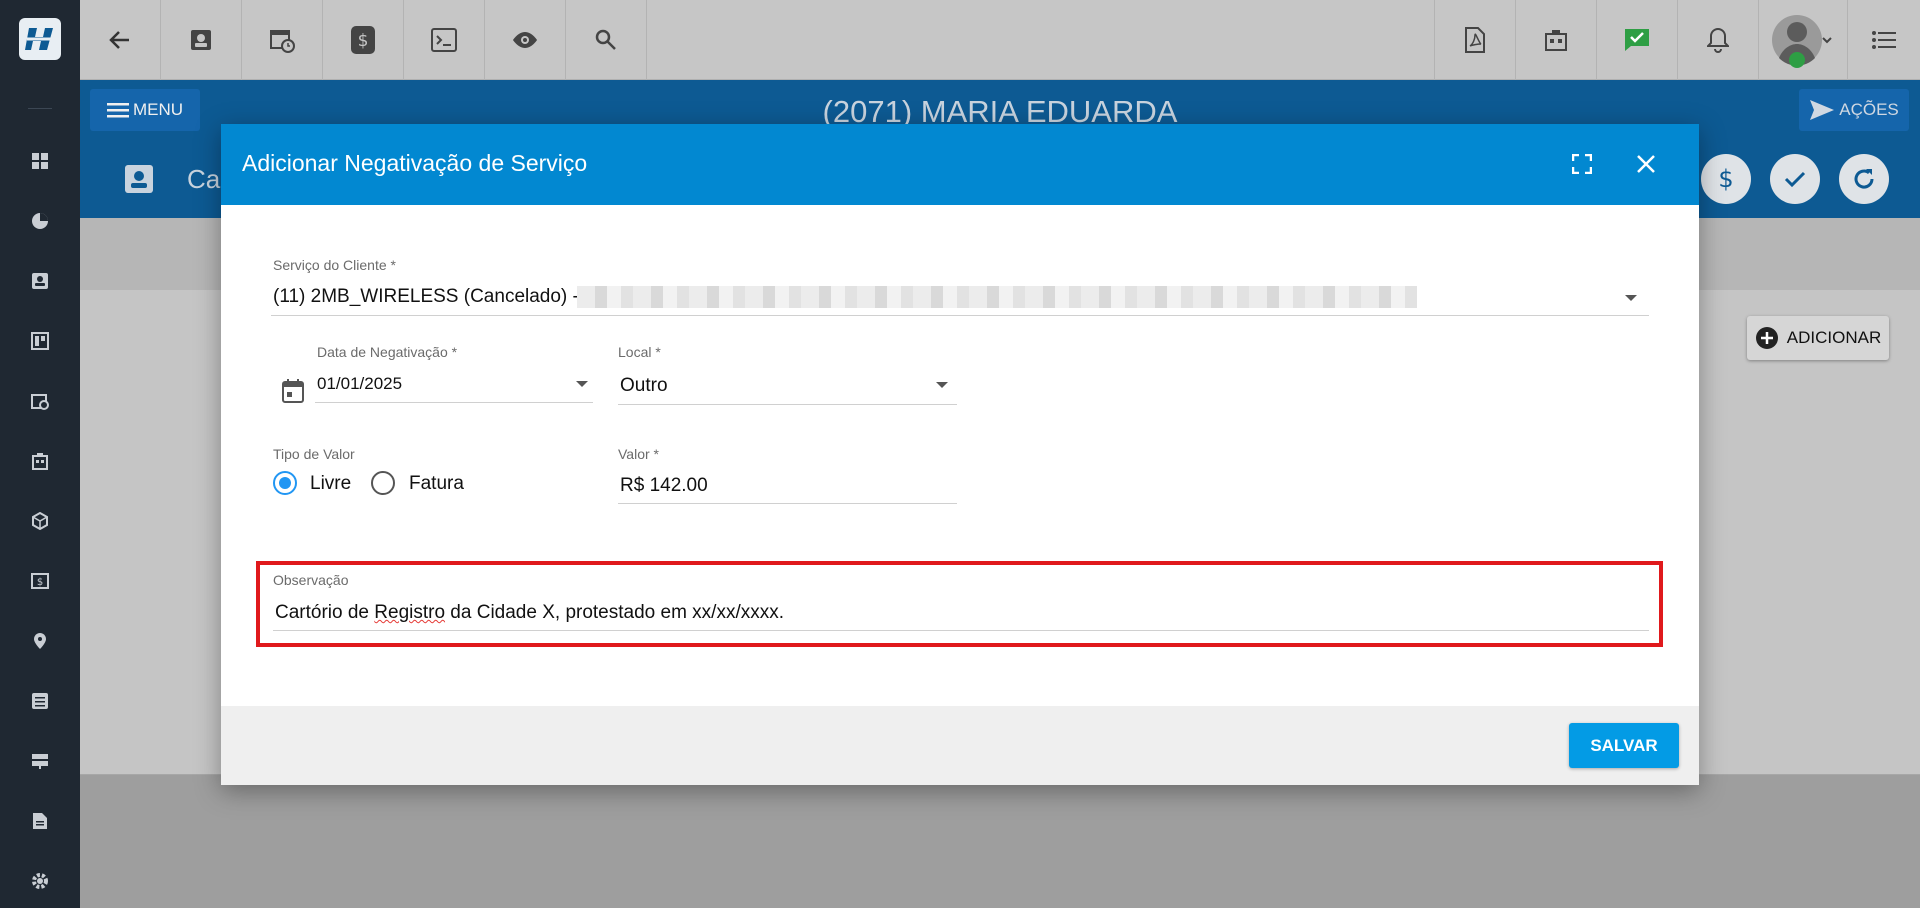 This screenshot has height=908, width=1920. What do you see at coordinates (40, 881) in the screenshot?
I see `settings-icon` at bounding box center [40, 881].